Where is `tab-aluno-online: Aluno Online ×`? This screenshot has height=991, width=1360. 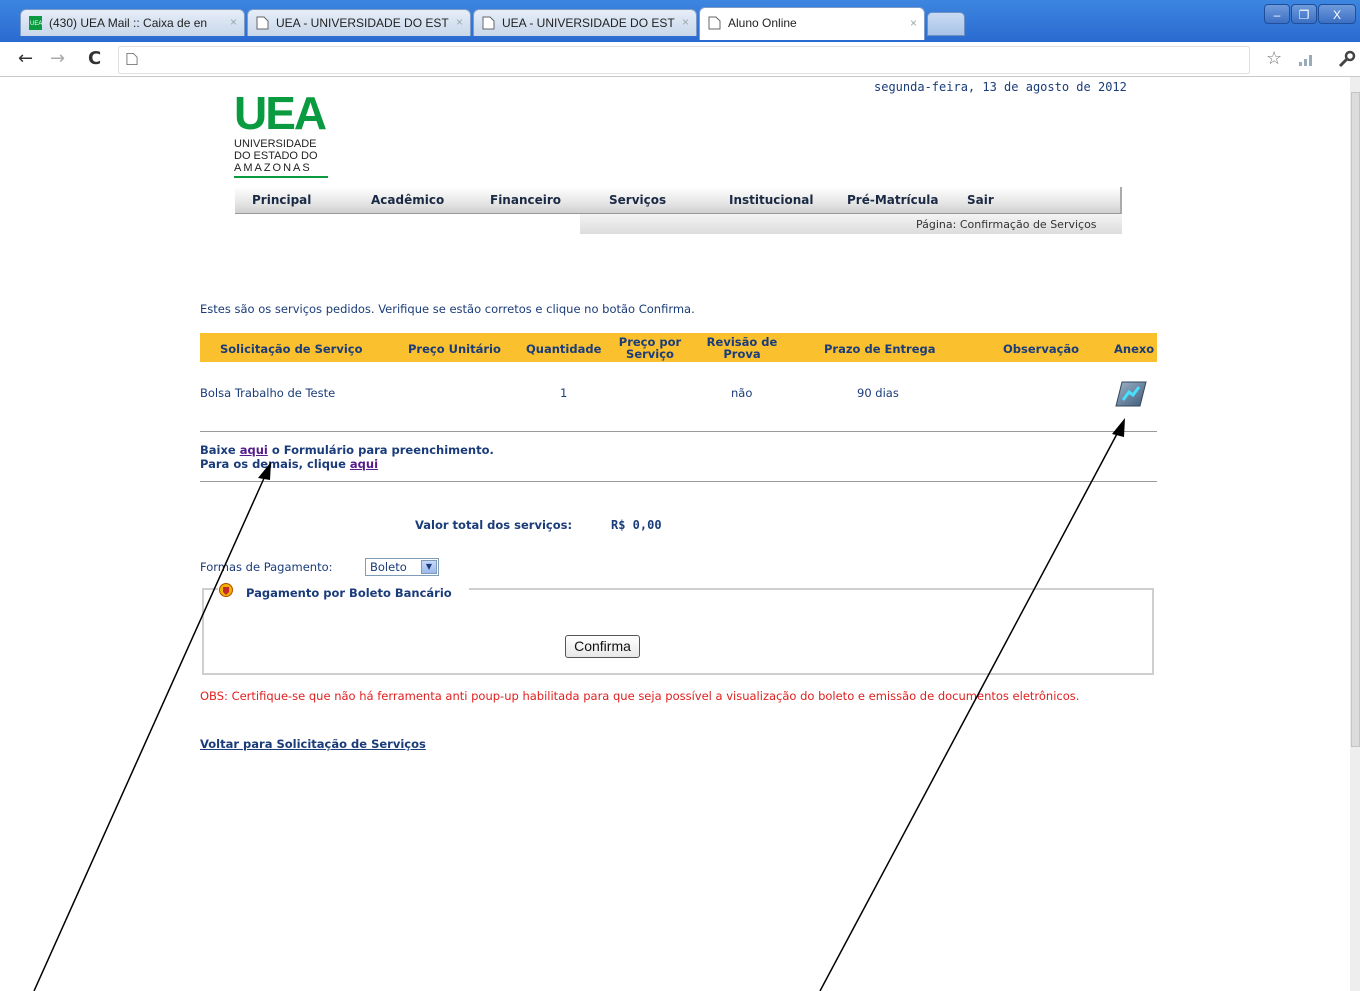 tab-aluno-online: Aluno Online × is located at coordinates (812, 23).